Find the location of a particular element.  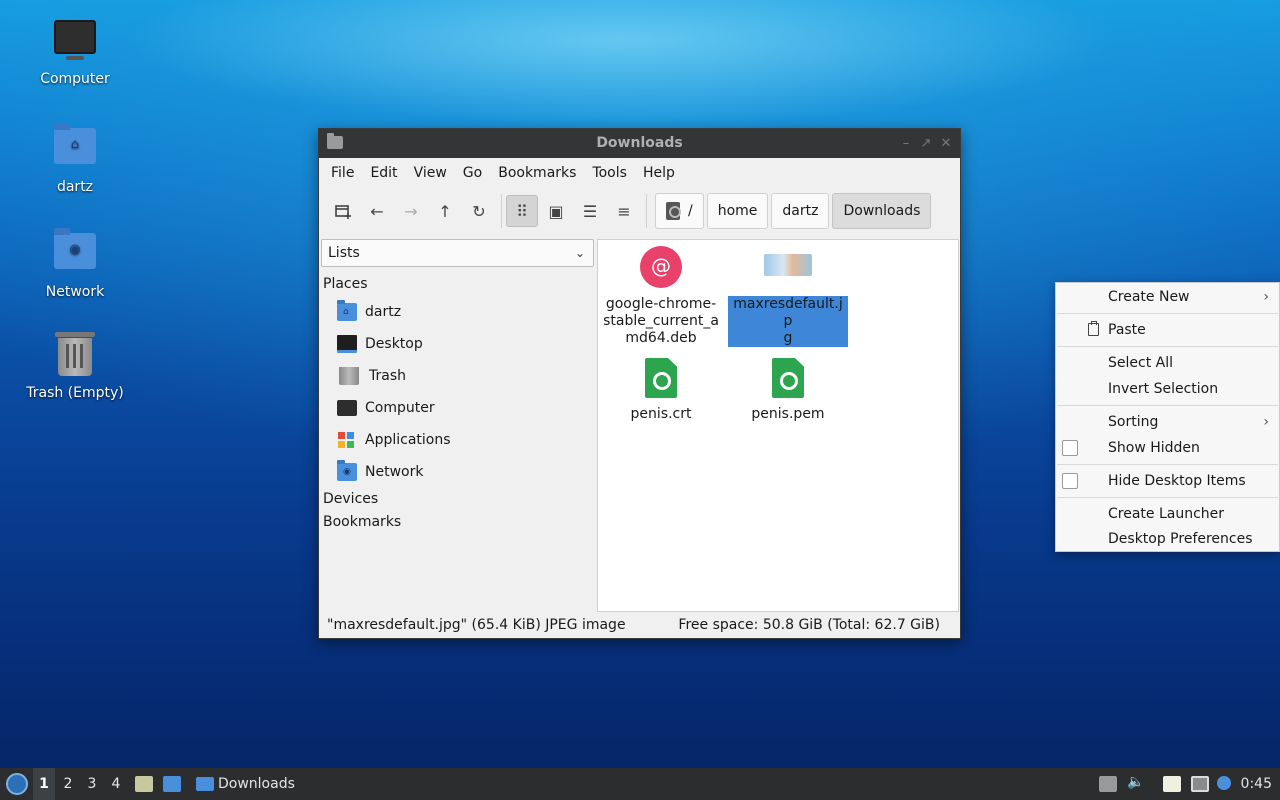

compact-view-button: ☰ is located at coordinates (590, 211).